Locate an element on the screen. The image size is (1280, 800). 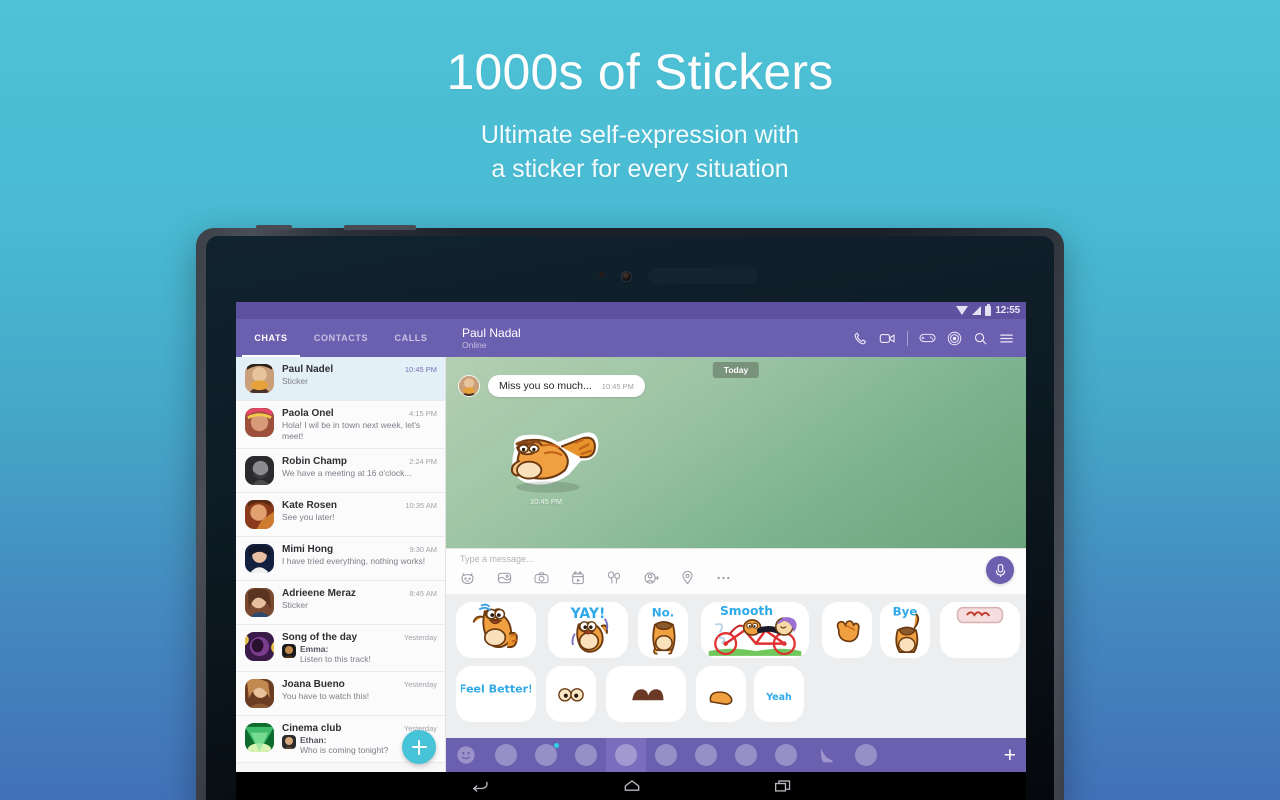
new-chat-button is located at coordinates (419, 747).